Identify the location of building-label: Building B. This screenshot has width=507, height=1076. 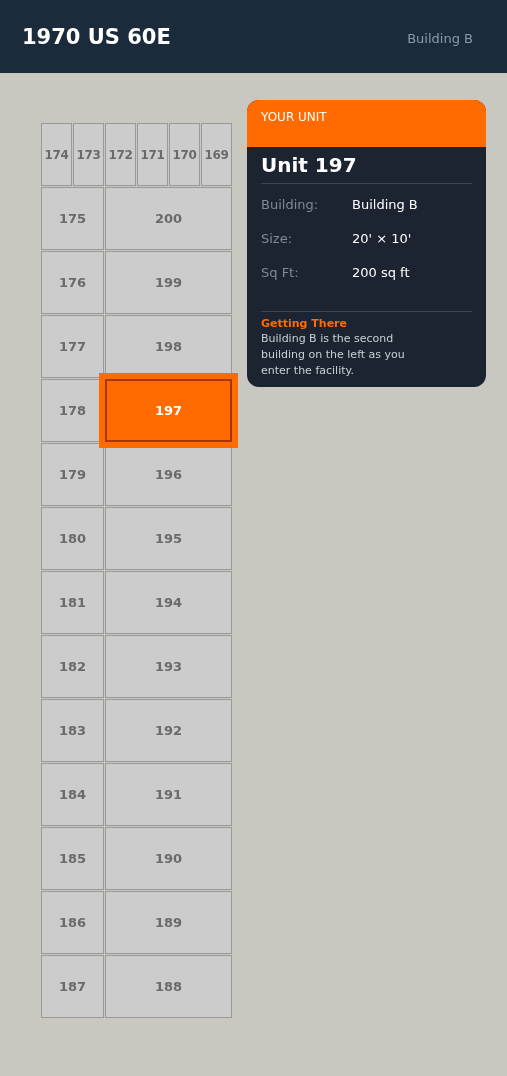
(440, 38).